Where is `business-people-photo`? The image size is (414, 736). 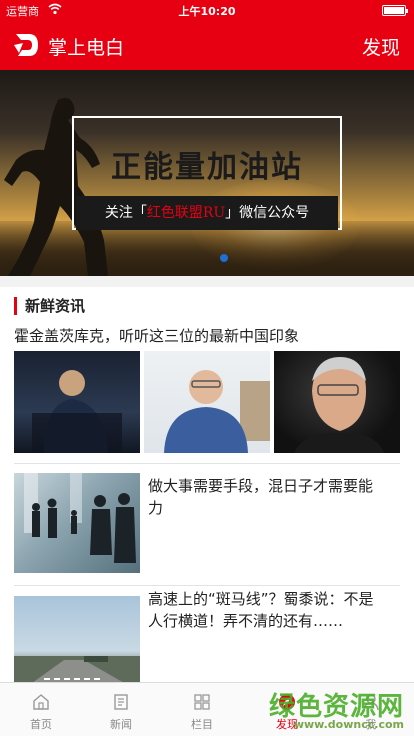 business-people-photo is located at coordinates (80, 518).